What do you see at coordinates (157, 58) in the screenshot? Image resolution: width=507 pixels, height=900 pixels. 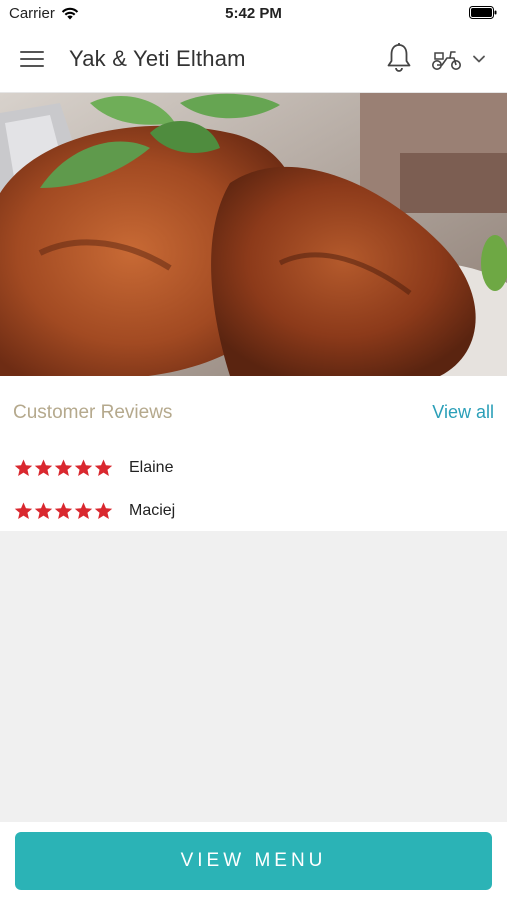 I see `restaurant-title: Yak & Yeti Eltham` at bounding box center [157, 58].